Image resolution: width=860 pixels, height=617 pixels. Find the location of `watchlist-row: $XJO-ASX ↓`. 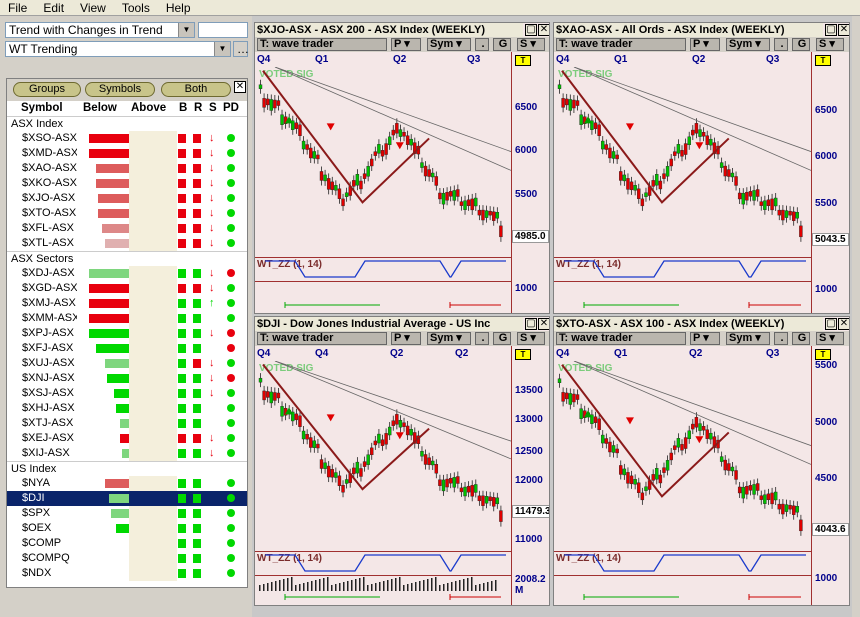

watchlist-row: $XJO-ASX ↓ is located at coordinates (127, 198).